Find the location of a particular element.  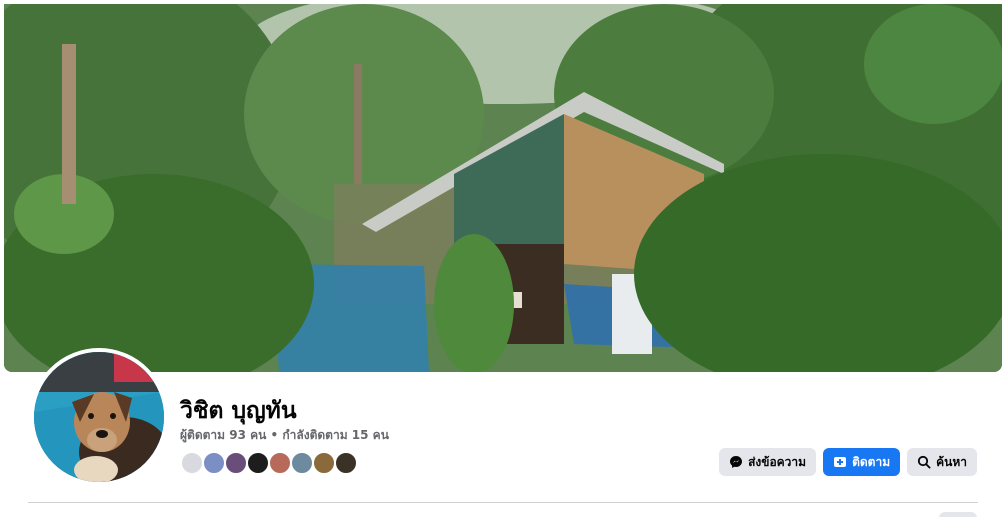

follow-button: ติดตาม is located at coordinates (862, 462).